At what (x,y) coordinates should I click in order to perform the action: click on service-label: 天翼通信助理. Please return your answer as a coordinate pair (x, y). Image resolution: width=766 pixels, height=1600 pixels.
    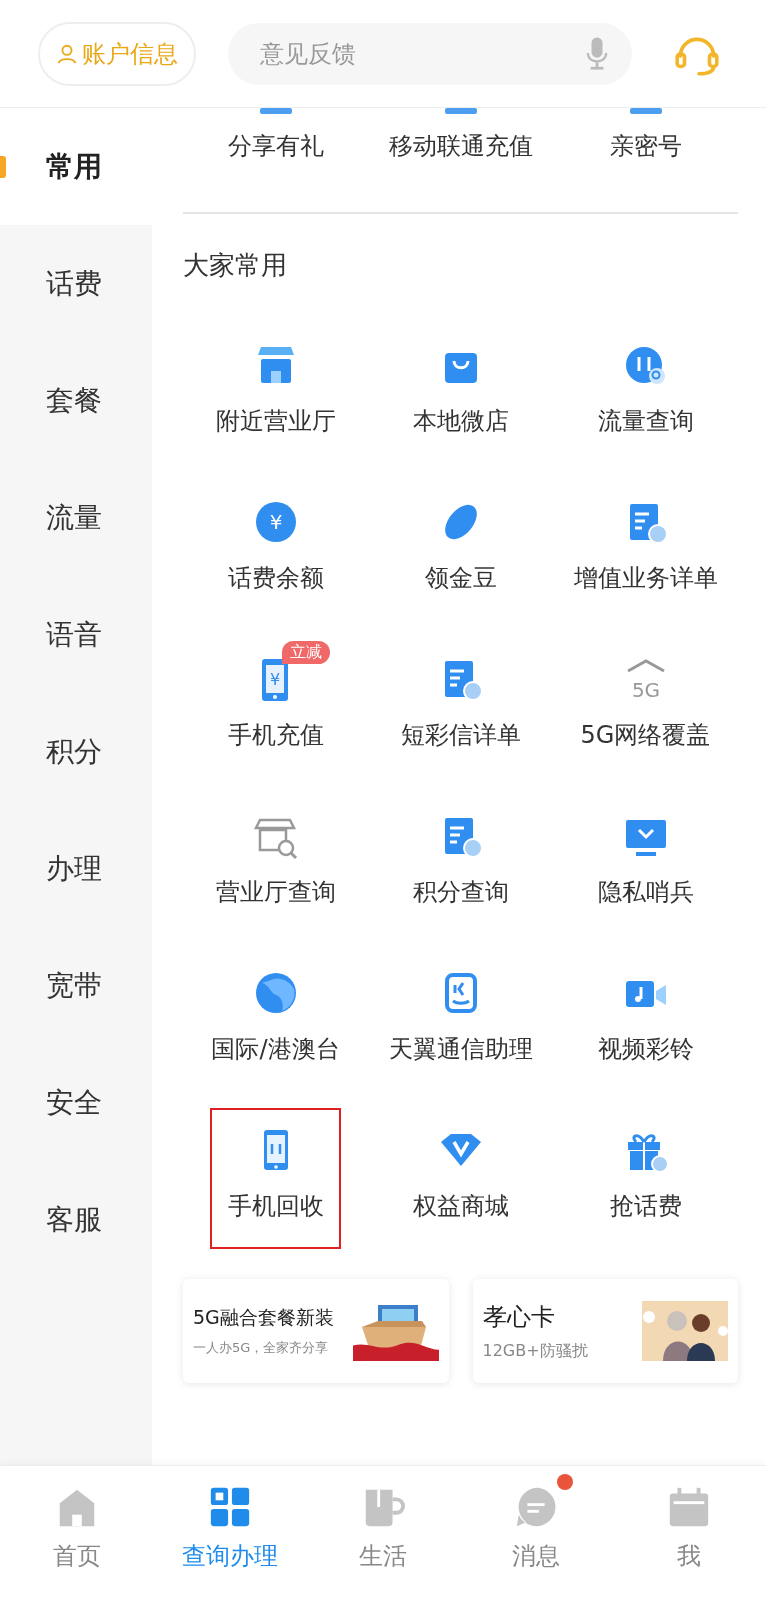
    Looking at the image, I should click on (460, 1049).